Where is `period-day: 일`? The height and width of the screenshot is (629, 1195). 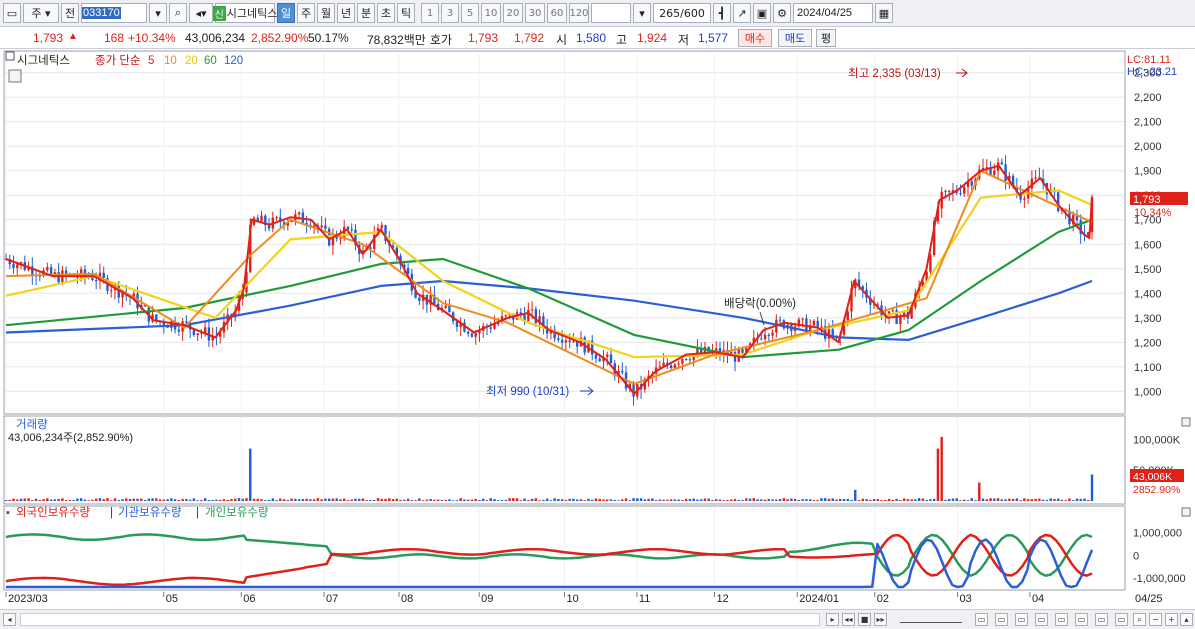
period-day: 일 is located at coordinates (286, 13).